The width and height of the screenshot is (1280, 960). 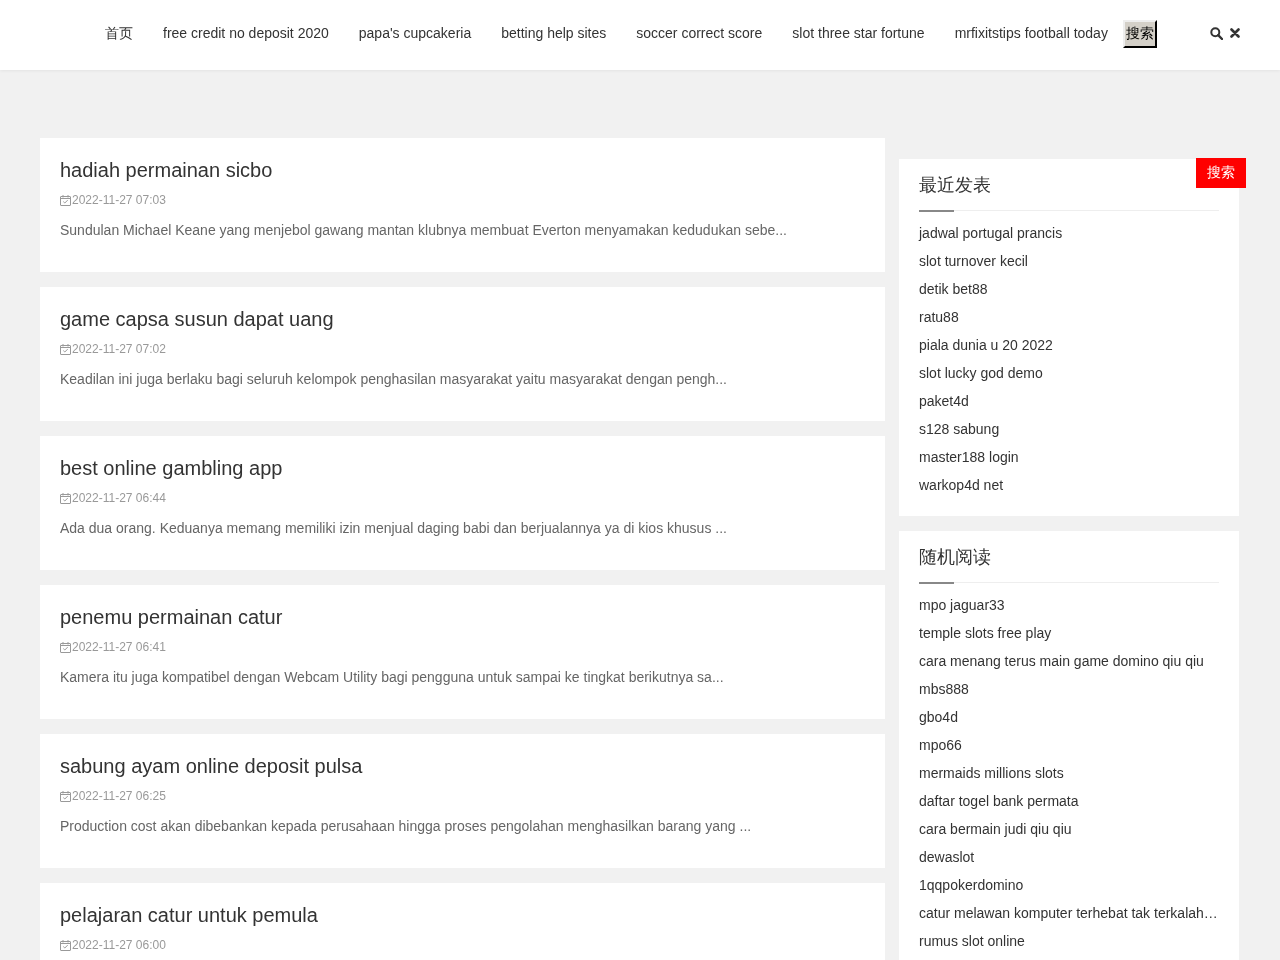 I want to click on post-date: 2022-11-27 07:02, so click(x=119, y=349).